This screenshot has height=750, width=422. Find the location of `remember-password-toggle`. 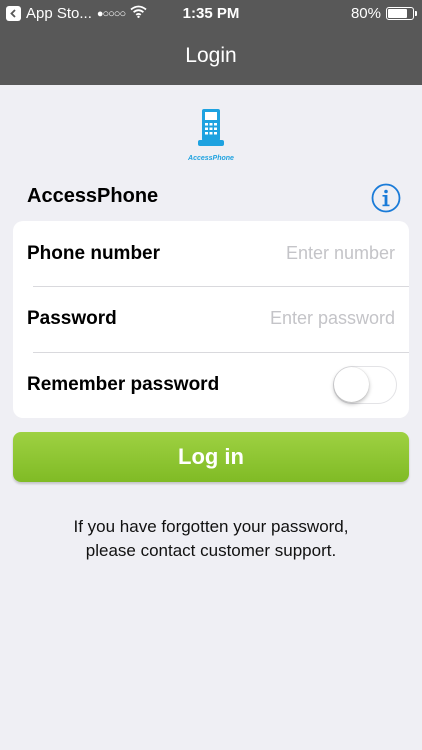

remember-password-toggle is located at coordinates (365, 384).